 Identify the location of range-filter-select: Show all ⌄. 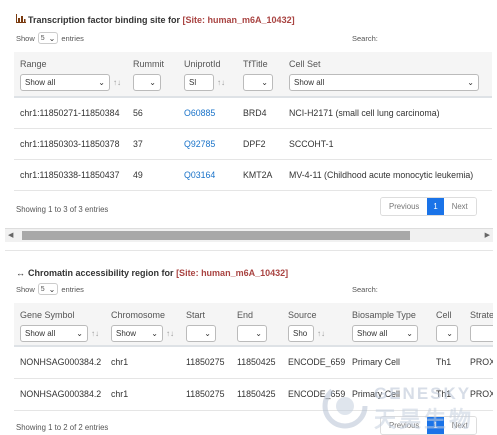
(65, 82).